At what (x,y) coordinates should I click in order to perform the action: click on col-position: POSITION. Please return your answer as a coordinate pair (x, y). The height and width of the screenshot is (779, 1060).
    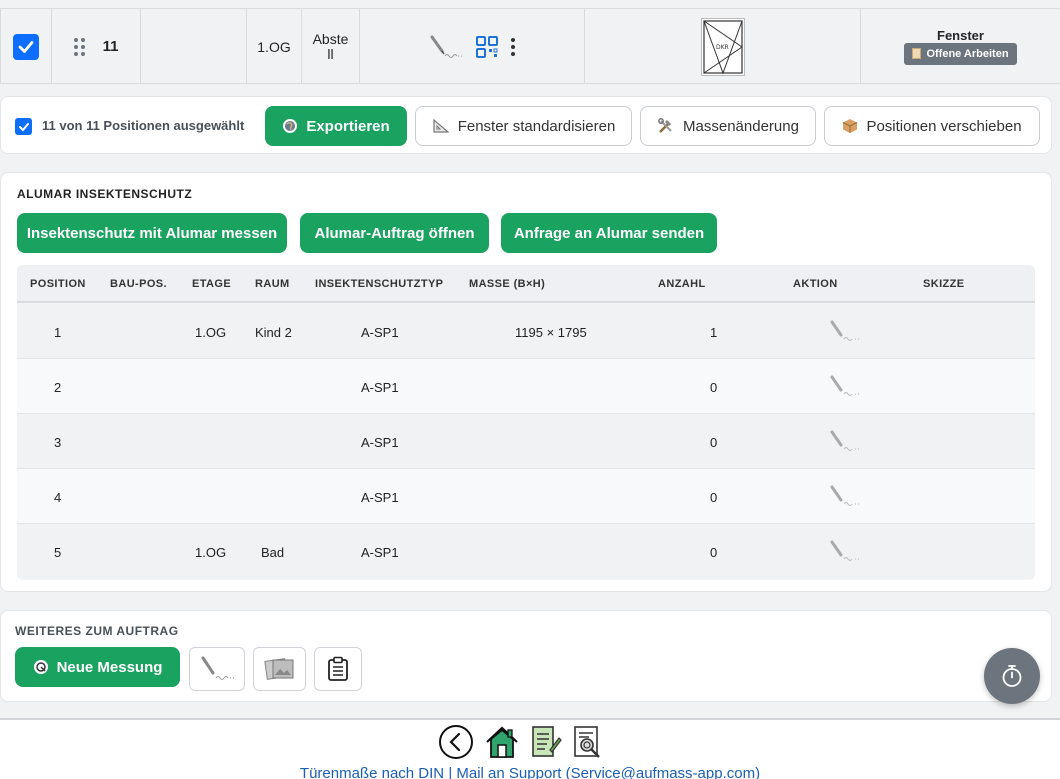
    Looking at the image, I should click on (58, 284).